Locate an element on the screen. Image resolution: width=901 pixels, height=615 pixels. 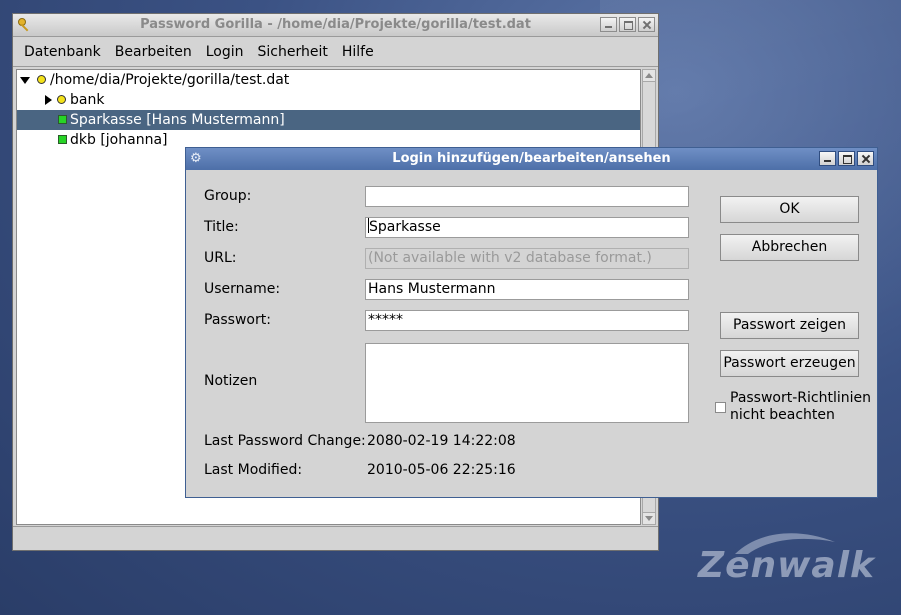
dialog-title: Login hinzufügen/bearbeiten/ansehen is located at coordinates (531, 158).